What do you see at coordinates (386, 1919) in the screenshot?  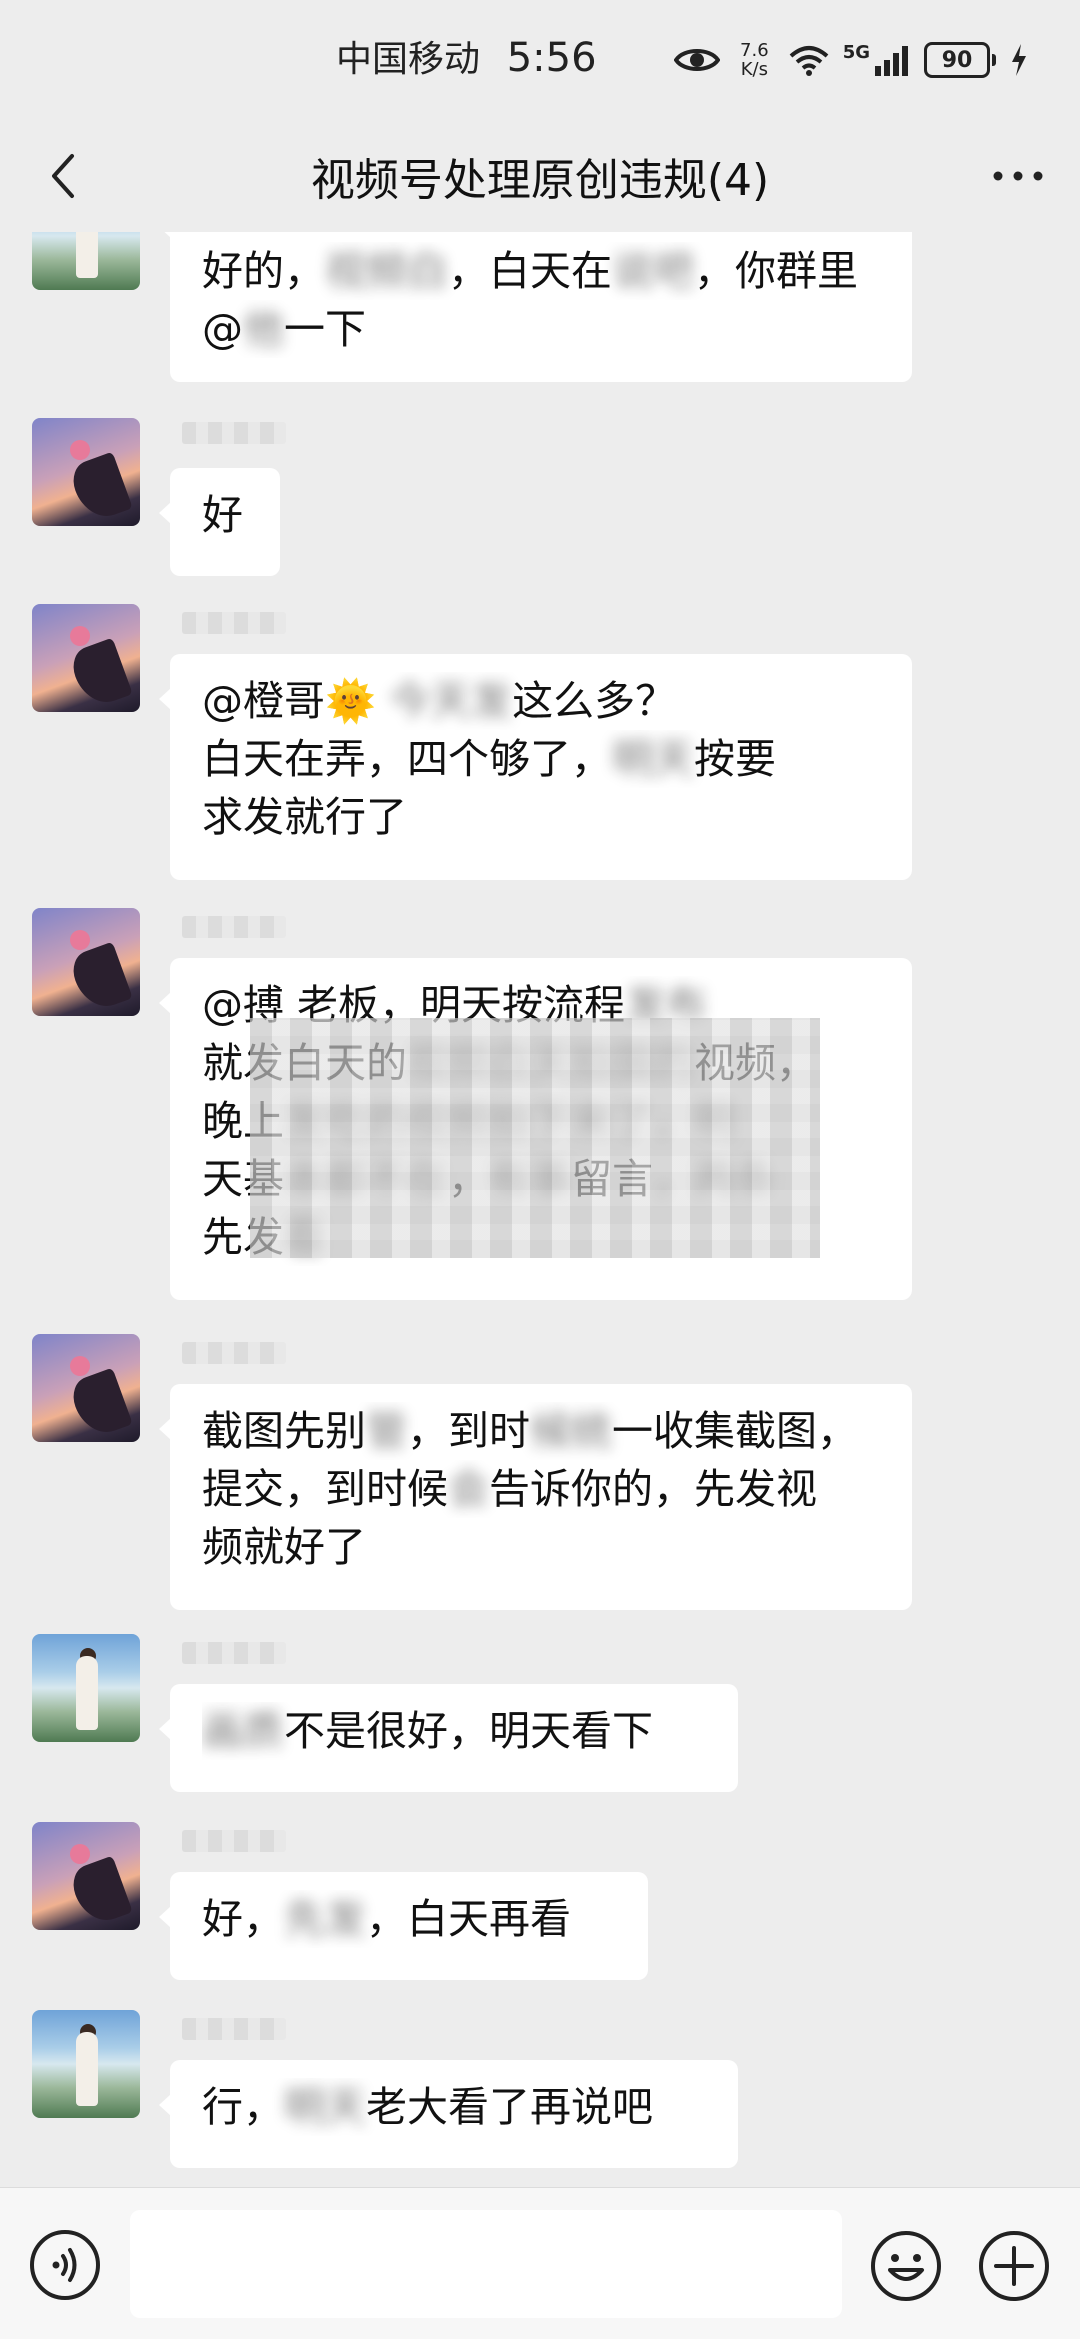 I see `message-line: 好，先发，白天再看` at bounding box center [386, 1919].